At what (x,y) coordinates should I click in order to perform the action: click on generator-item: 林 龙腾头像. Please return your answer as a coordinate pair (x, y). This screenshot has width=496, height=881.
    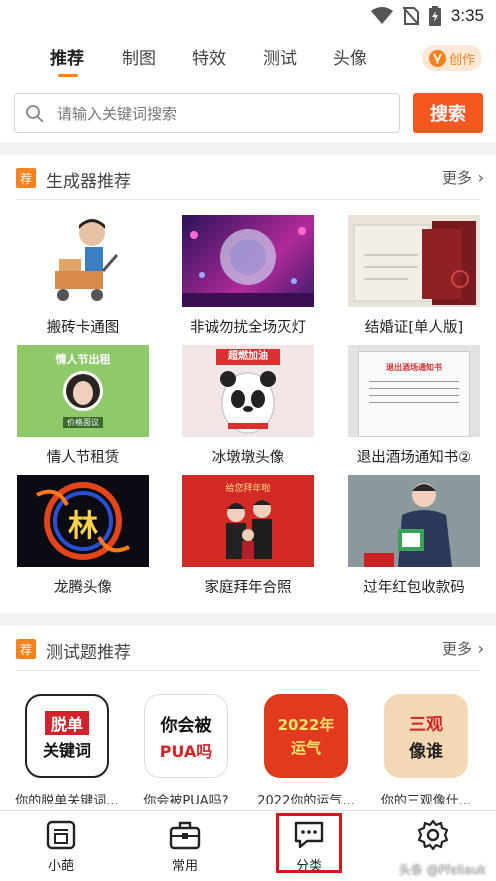
    Looking at the image, I should click on (83, 536).